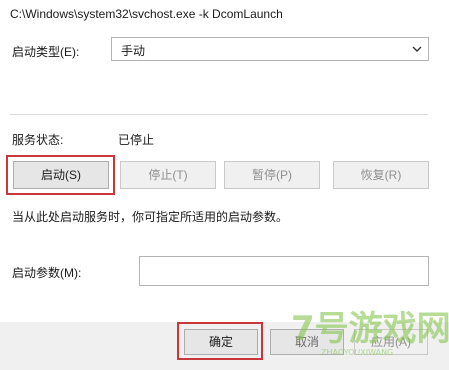 The height and width of the screenshot is (370, 449). Describe the element at coordinates (133, 51) in the screenshot. I see `startup-type-value: 手动` at that location.